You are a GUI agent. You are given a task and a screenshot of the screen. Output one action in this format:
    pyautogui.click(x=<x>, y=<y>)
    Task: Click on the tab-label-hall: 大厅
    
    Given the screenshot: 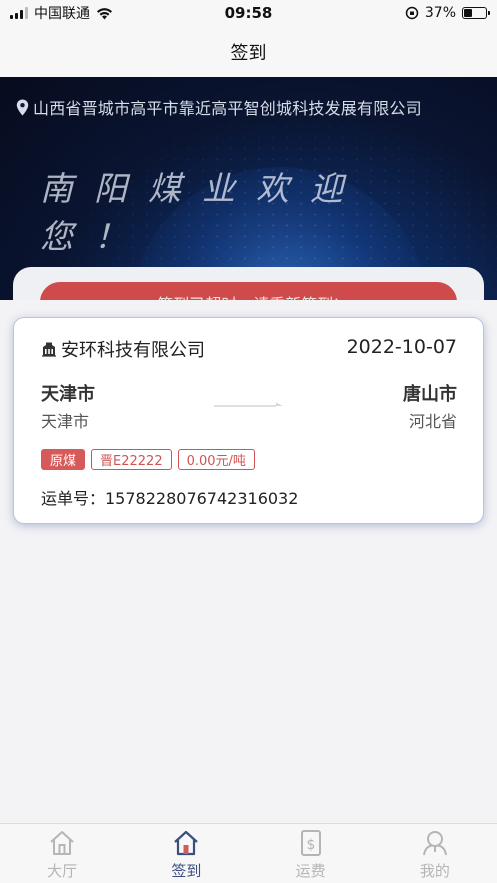 What is the action you would take?
    pyautogui.click(x=62, y=871)
    